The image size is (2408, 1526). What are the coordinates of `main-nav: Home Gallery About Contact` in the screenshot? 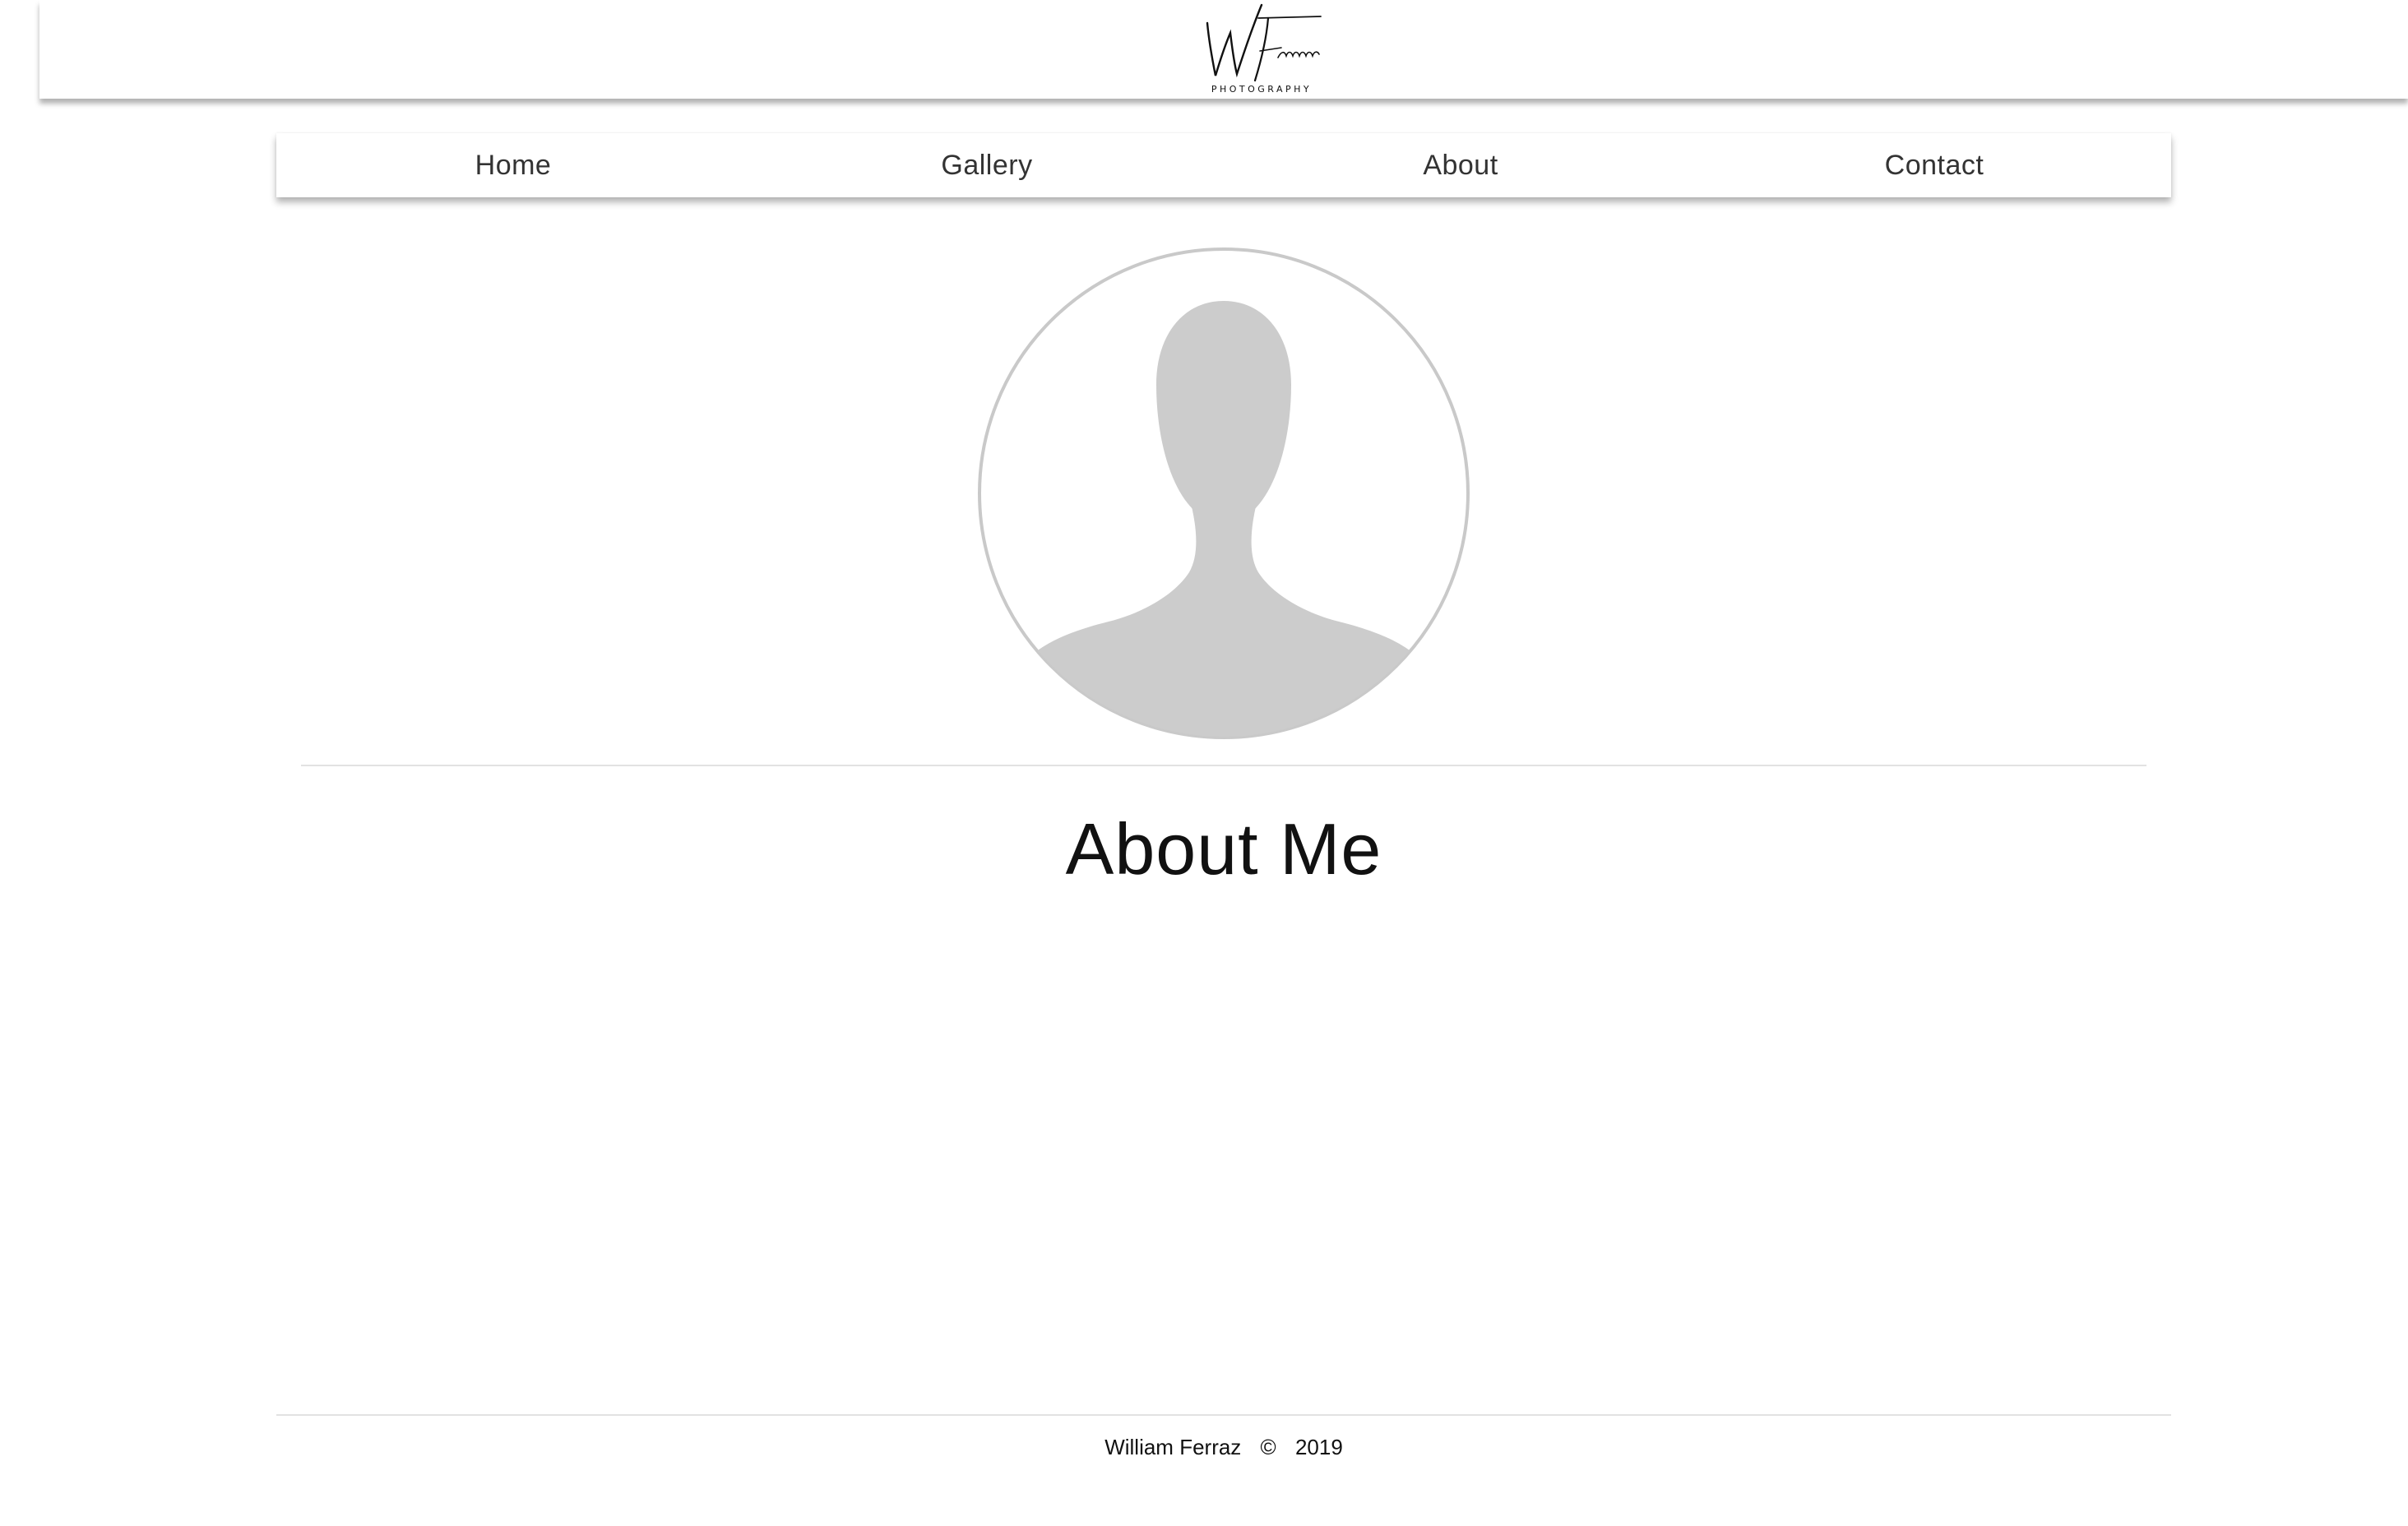 It's located at (1223, 165).